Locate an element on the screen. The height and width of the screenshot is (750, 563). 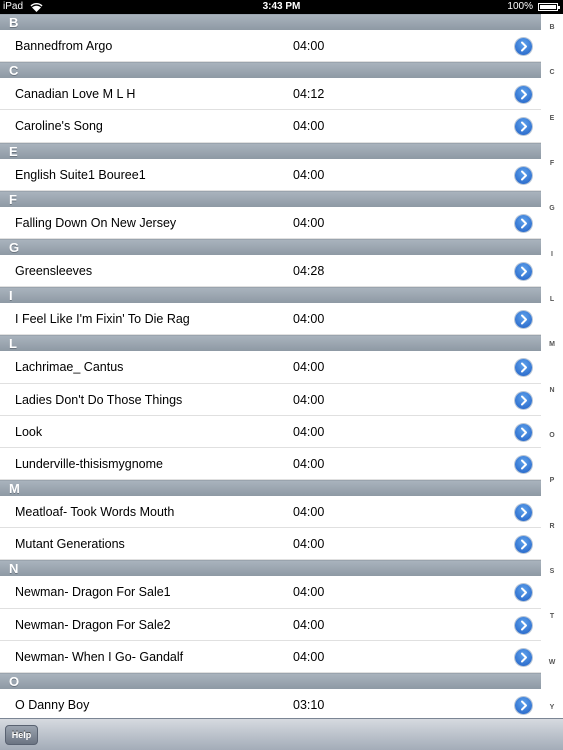
song-duration: 03:10 is located at coordinates (309, 705).